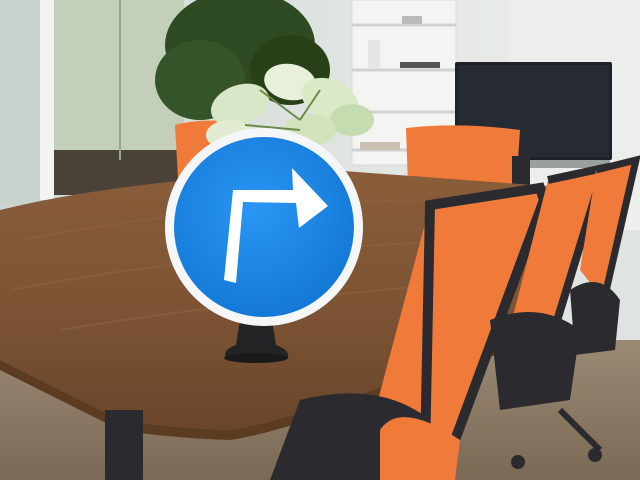 This screenshot has height=480, width=640. Describe the element at coordinates (264, 227) in the screenshot. I see `sign-face` at that location.